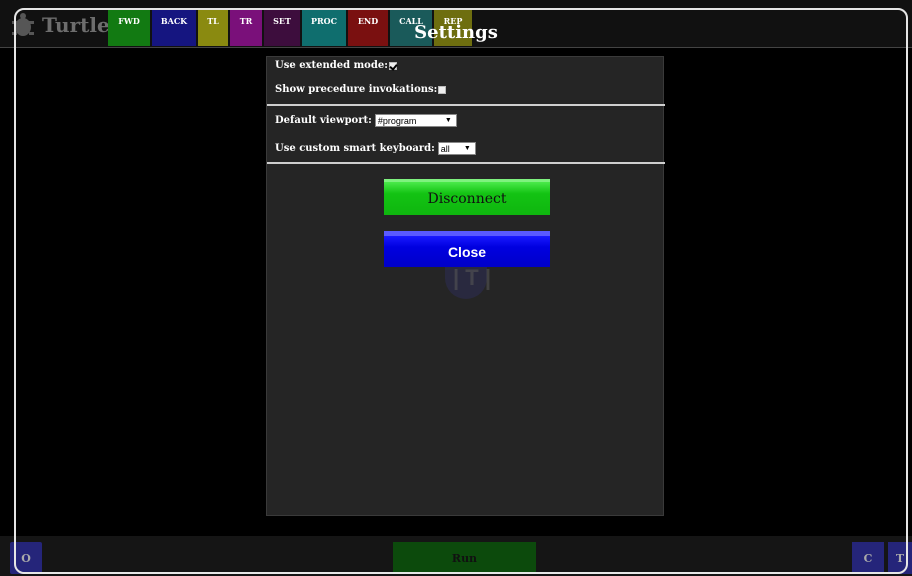 The image size is (912, 576). I want to click on viewport-option: Default viewport: #program ▼, so click(366, 120).